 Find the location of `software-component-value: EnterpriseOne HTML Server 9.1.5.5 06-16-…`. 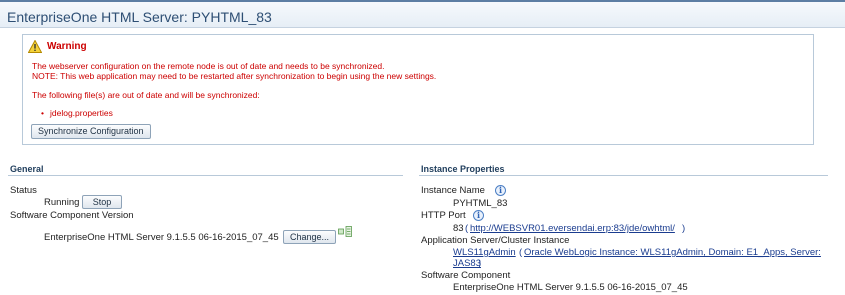

software-component-value: EnterpriseOne HTML Server 9.1.5.5 06-16-… is located at coordinates (570, 287).